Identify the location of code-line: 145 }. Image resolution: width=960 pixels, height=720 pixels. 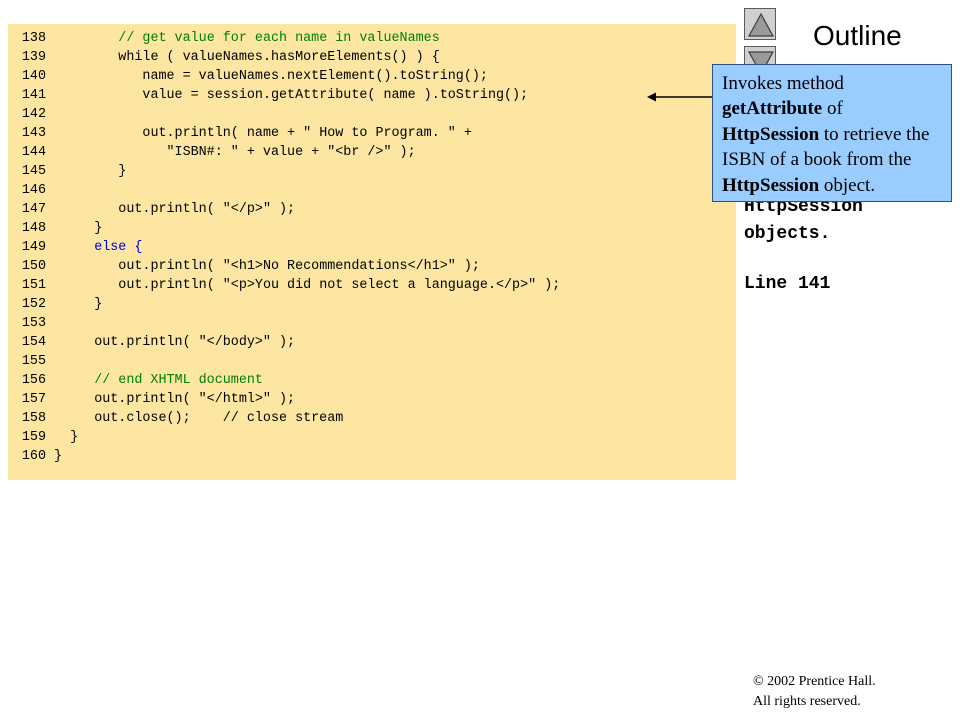
(67, 171).